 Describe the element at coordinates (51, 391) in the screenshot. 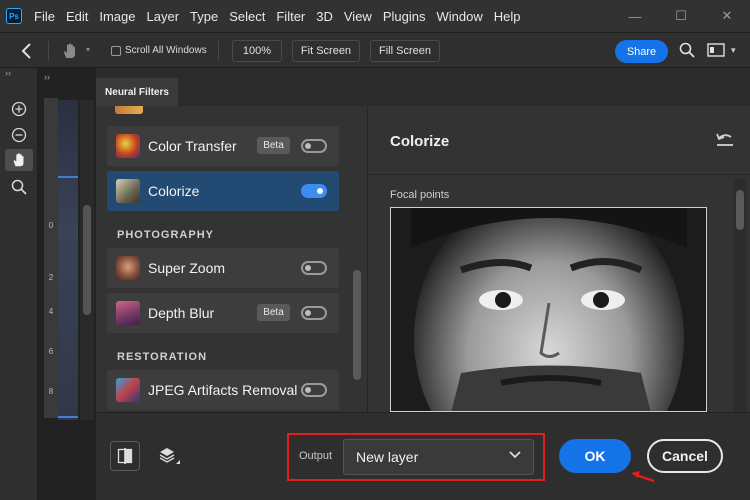

I see `ruler-number: 8` at that location.